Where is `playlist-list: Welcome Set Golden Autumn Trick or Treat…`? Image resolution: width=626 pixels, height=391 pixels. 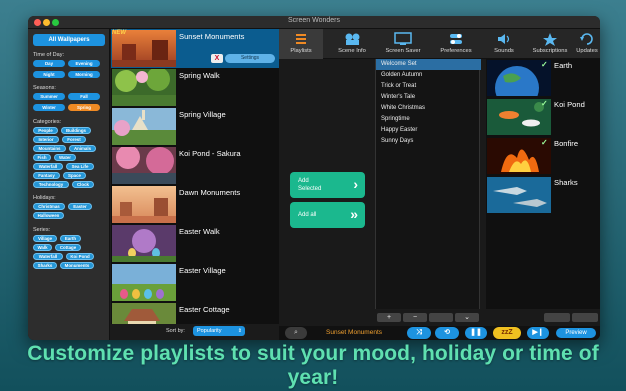
playlist-list: Welcome Set Golden Autumn Trick or Treat… is located at coordinates (428, 184).